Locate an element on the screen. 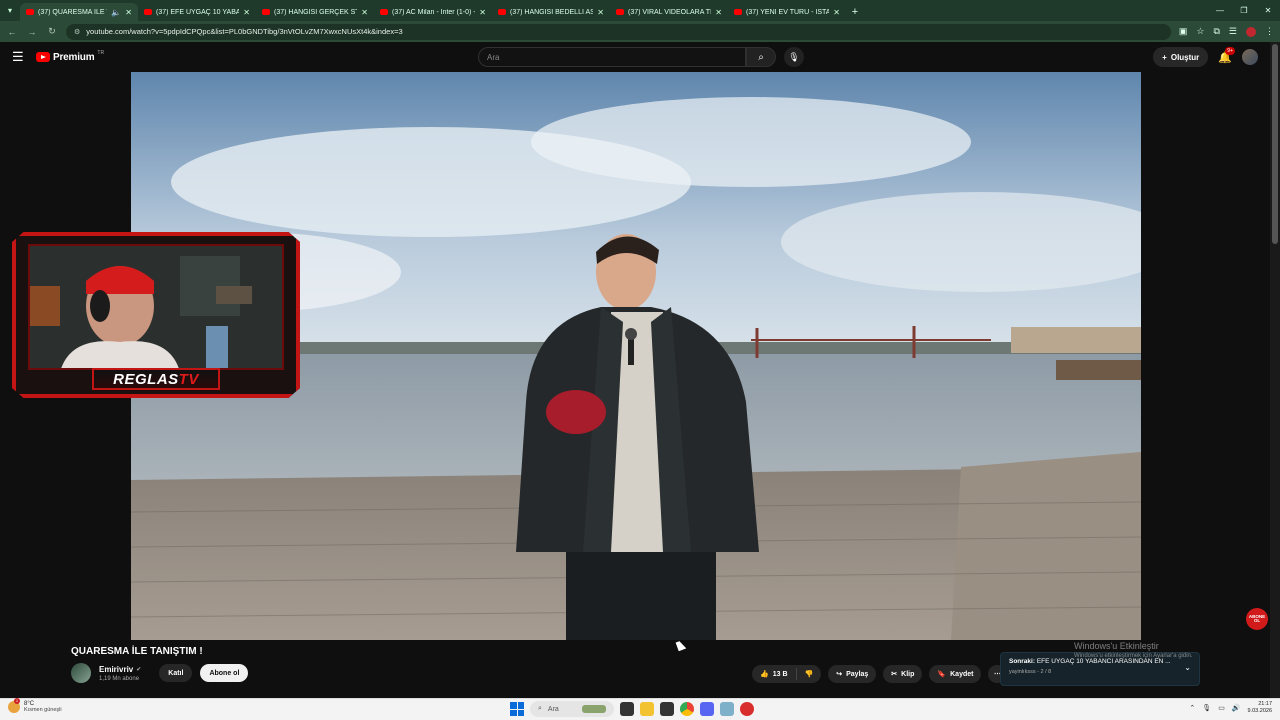 Image resolution: width=1280 pixels, height=720 pixels. plus-icon: + is located at coordinates (1164, 57).